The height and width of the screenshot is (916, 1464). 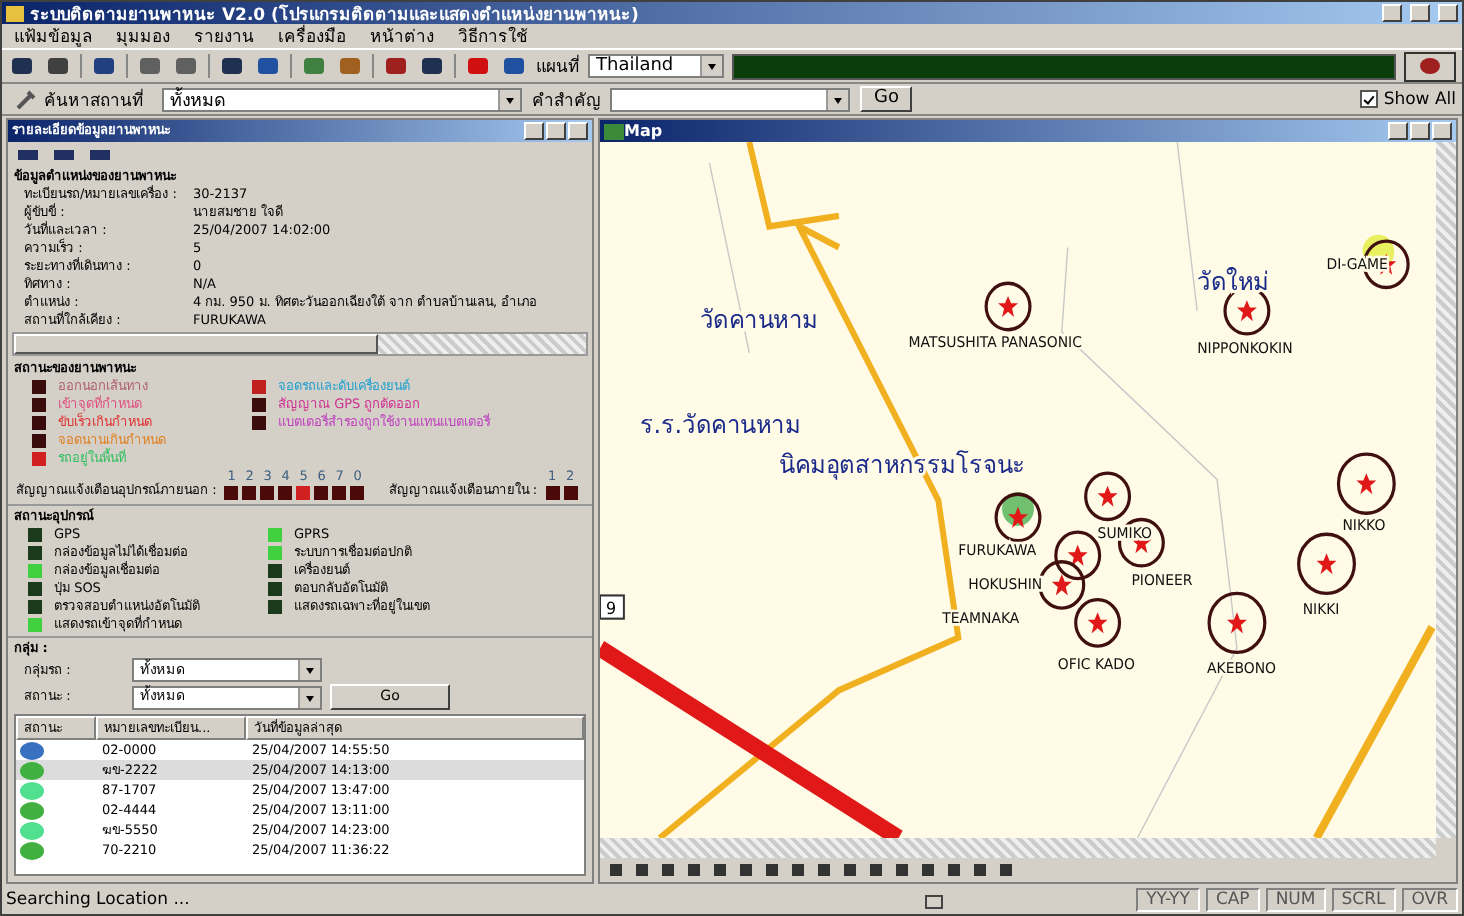 I want to click on keyword-label: คำสำคัญ, so click(x=566, y=101).